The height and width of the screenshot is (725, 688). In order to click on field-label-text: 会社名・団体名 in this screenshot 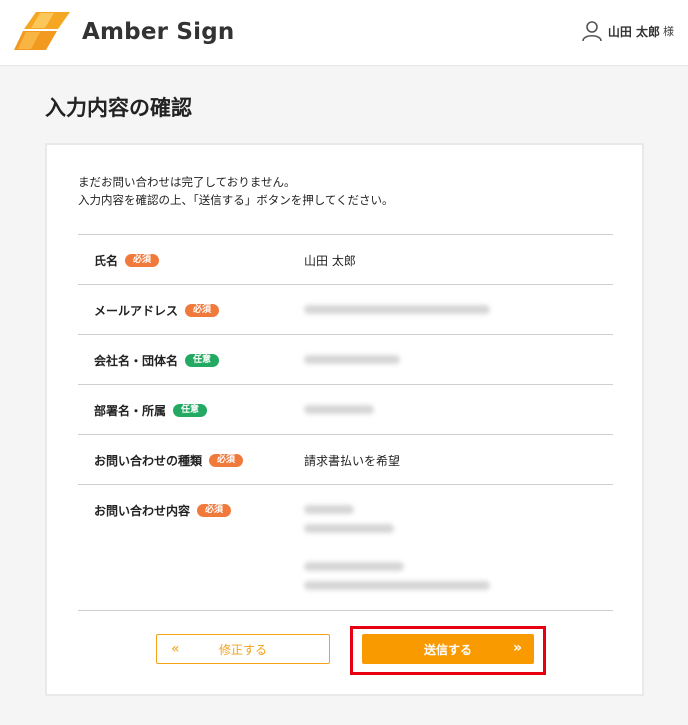, I will do `click(136, 361)`.